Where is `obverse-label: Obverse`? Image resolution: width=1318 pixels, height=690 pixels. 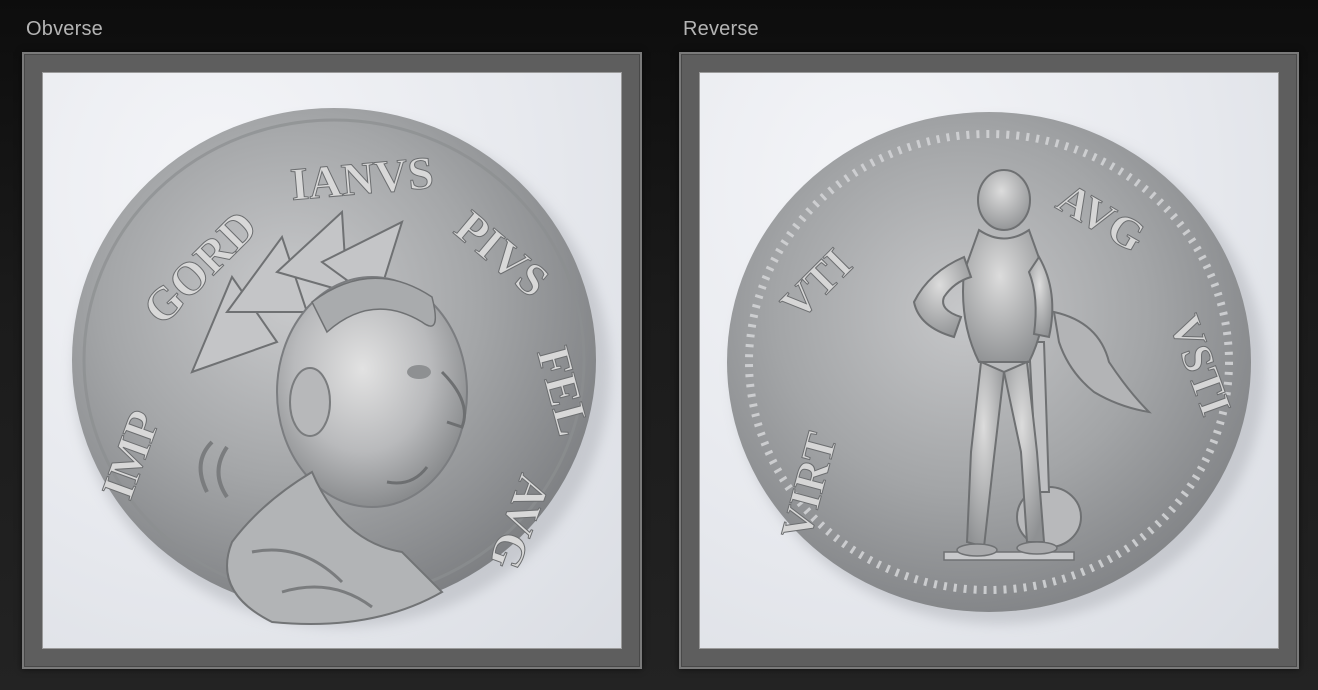 obverse-label: Obverse is located at coordinates (64, 29).